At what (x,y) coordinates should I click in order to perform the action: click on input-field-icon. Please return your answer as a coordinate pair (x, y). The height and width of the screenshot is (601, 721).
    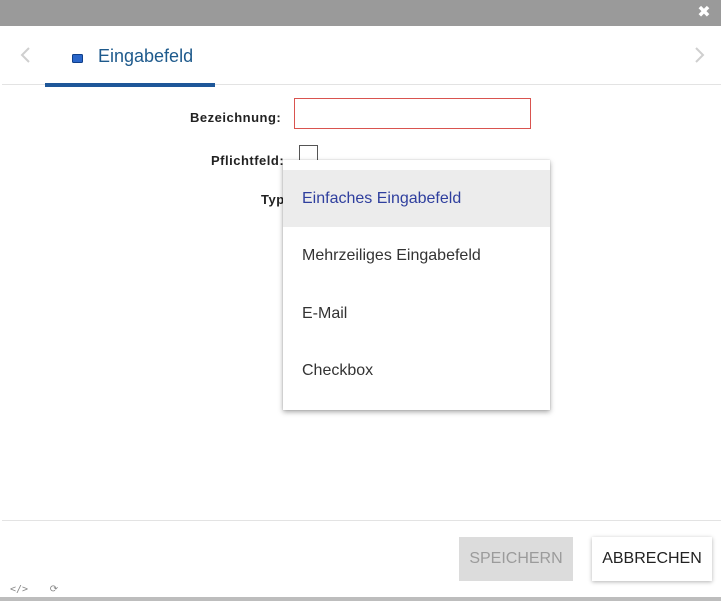
    Looking at the image, I should click on (77, 56).